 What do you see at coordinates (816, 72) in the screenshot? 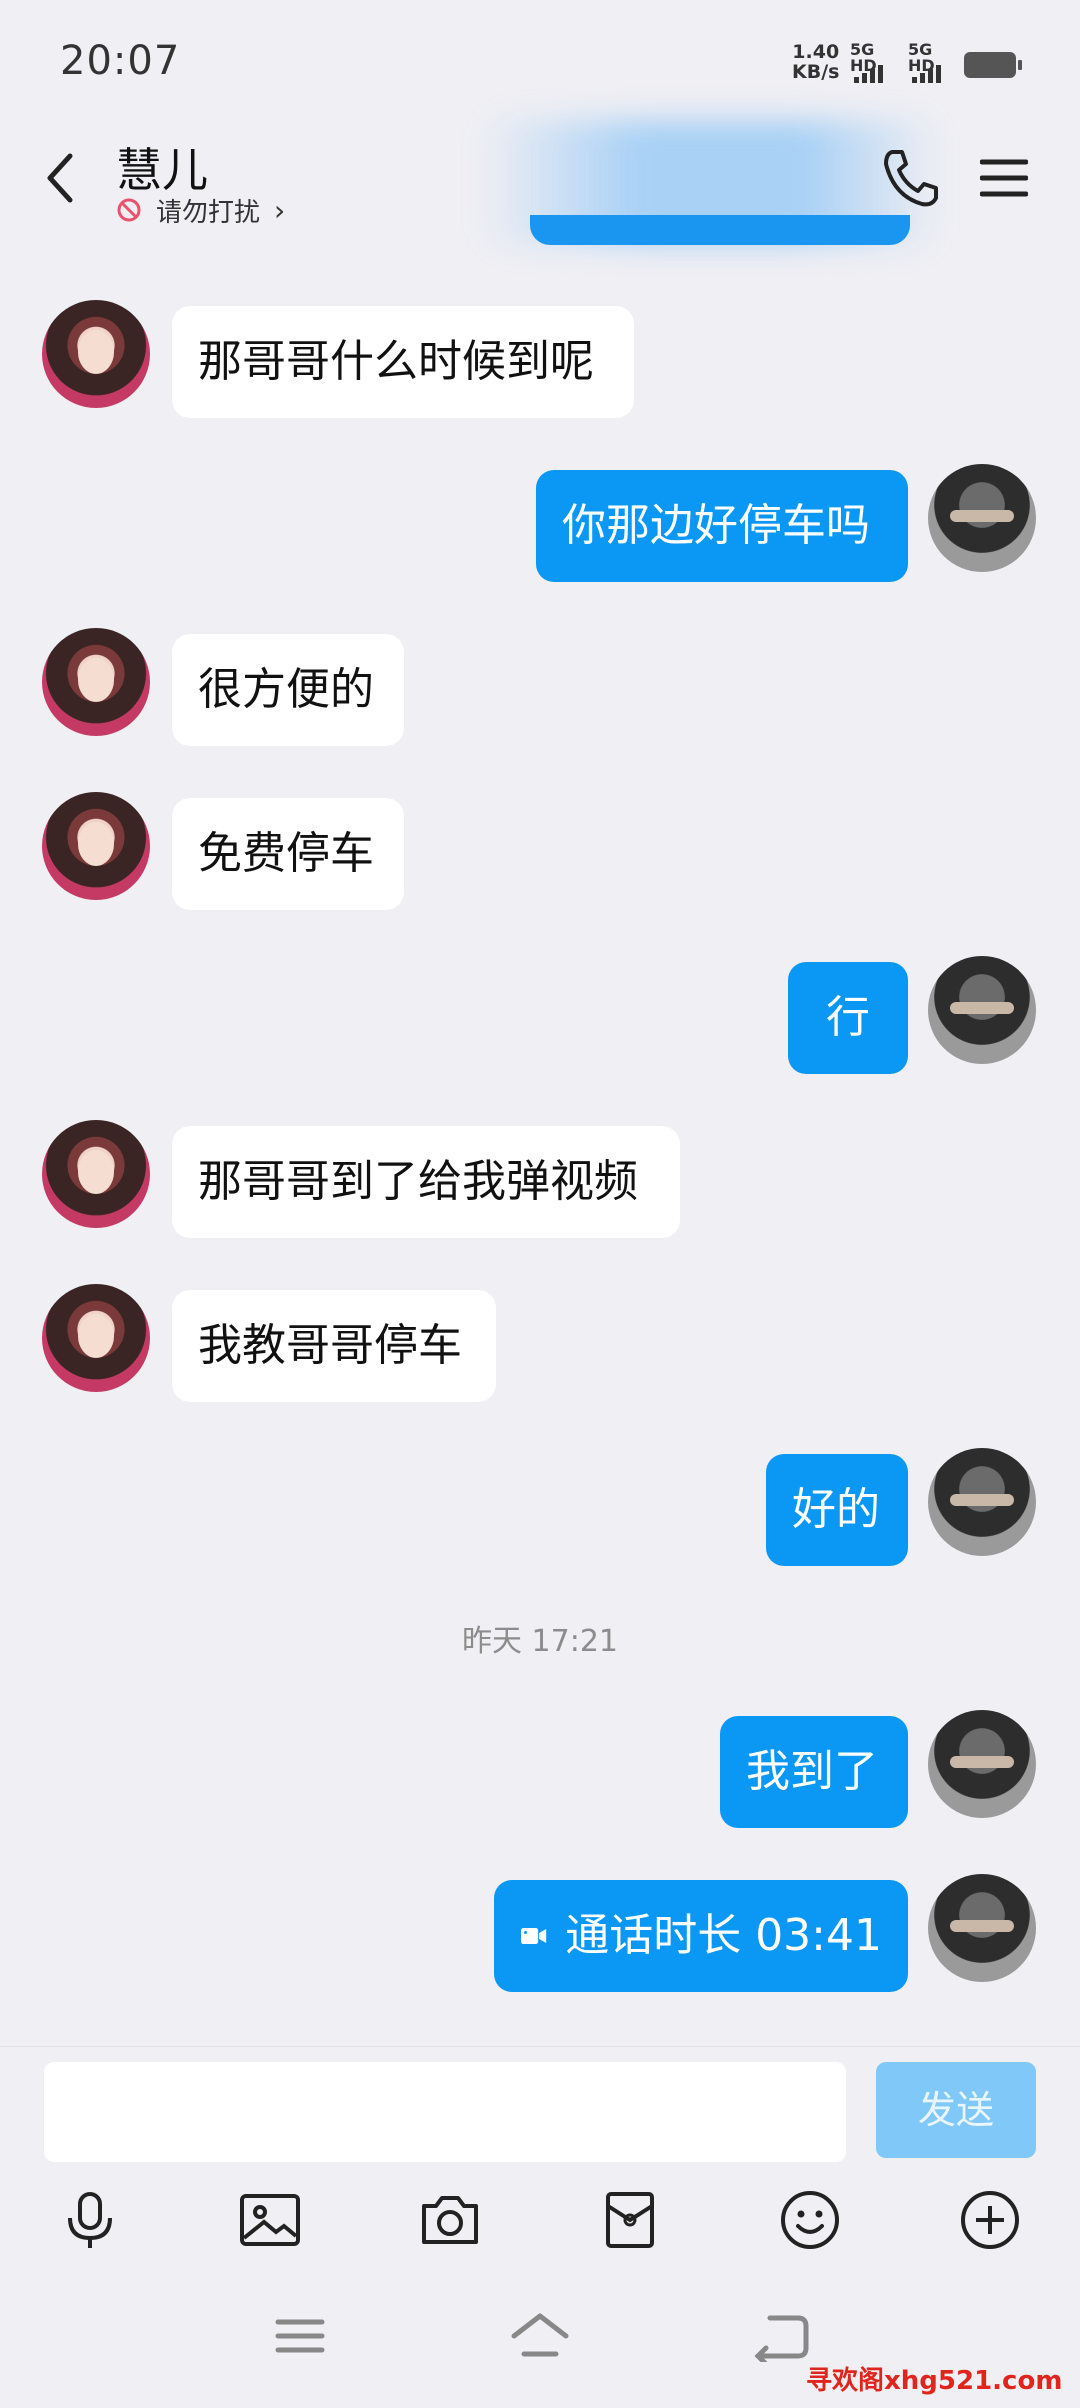
I see `net-speed-unit: KB/s` at bounding box center [816, 72].